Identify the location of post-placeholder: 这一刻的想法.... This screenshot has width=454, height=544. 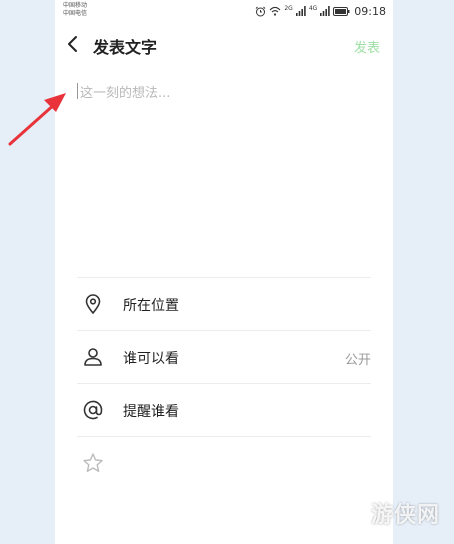
(125, 93).